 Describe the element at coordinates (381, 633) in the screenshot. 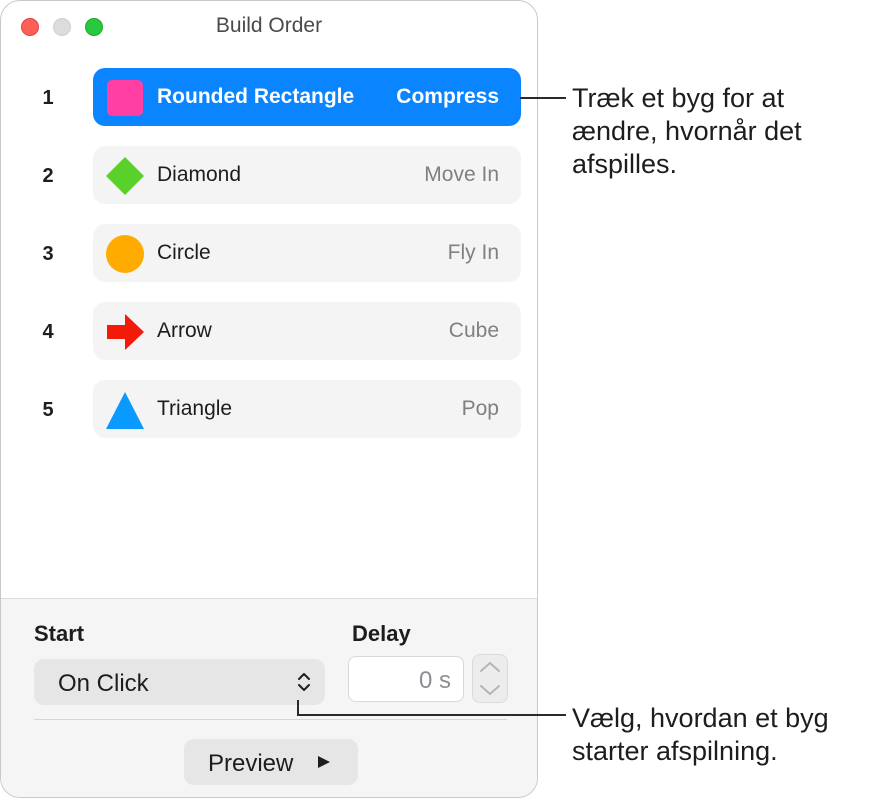

I see `delay-label: Delay` at that location.